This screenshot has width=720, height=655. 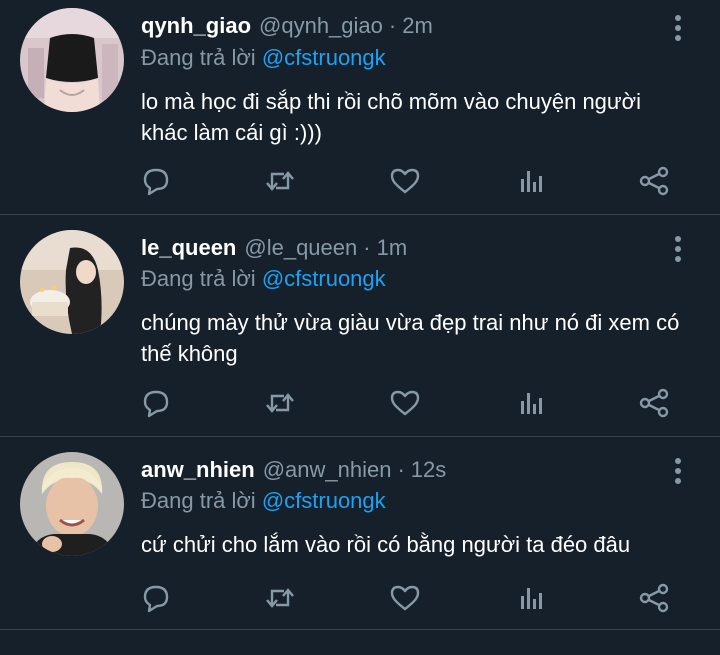 I want to click on tweet-header: qynh_giao @qynh_giao · 2m, so click(x=287, y=28).